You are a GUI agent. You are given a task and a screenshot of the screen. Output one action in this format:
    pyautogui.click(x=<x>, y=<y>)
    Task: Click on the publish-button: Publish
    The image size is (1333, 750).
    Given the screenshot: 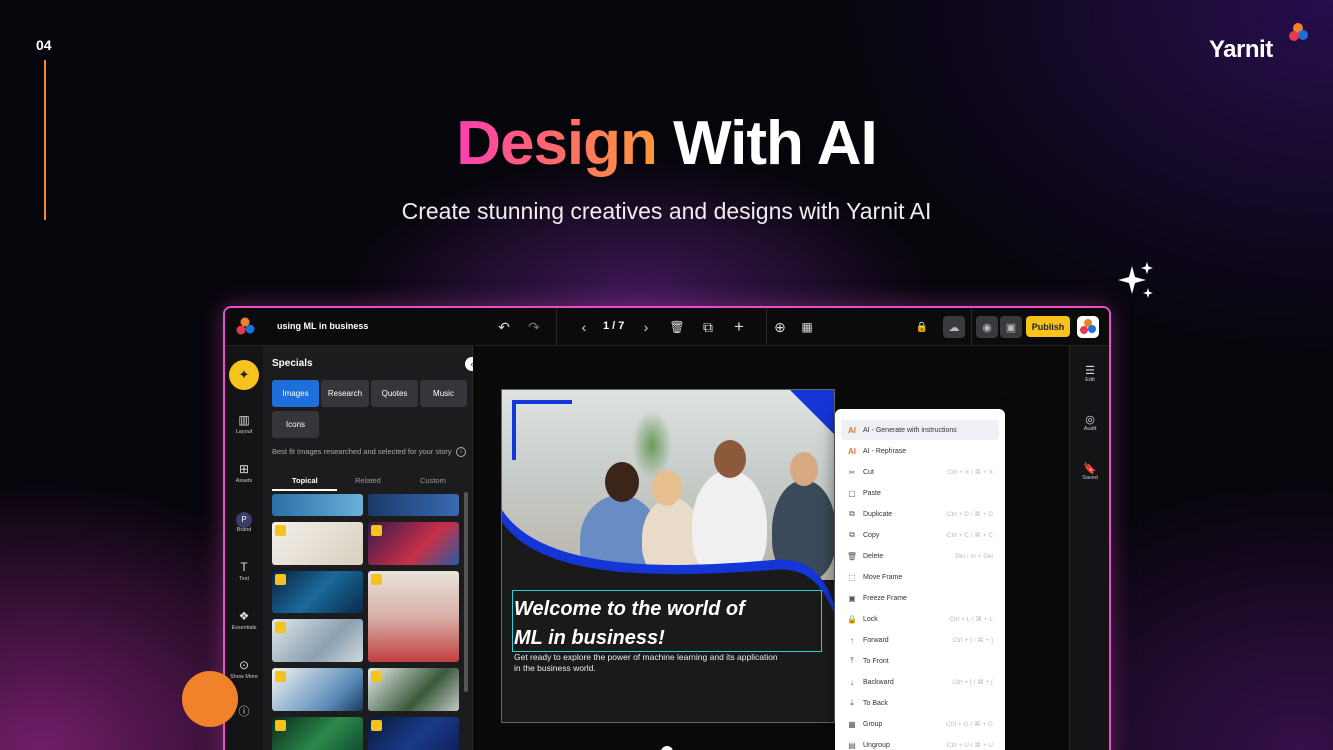 What is the action you would take?
    pyautogui.click(x=1048, y=326)
    